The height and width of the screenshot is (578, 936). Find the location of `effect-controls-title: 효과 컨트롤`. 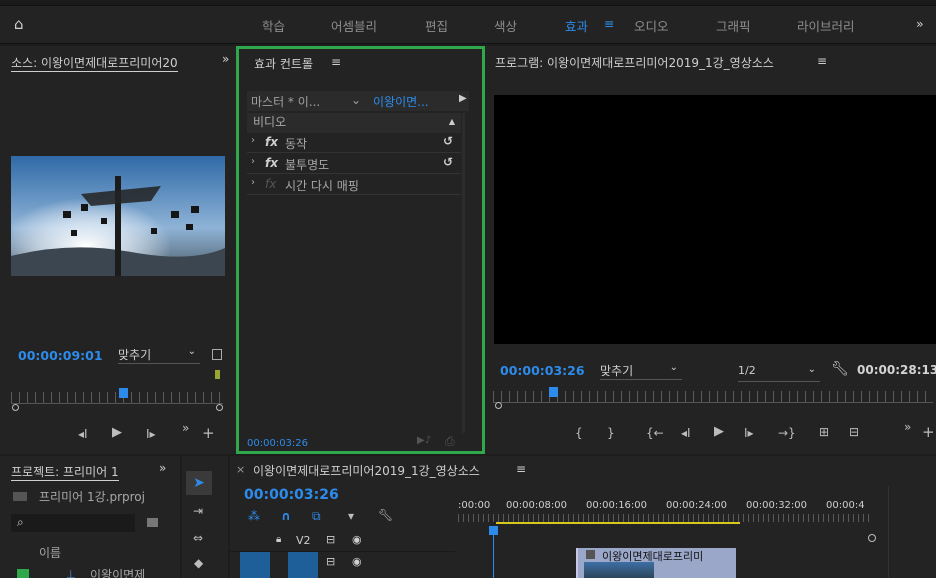

effect-controls-title: 효과 컨트롤 is located at coordinates (283, 63).